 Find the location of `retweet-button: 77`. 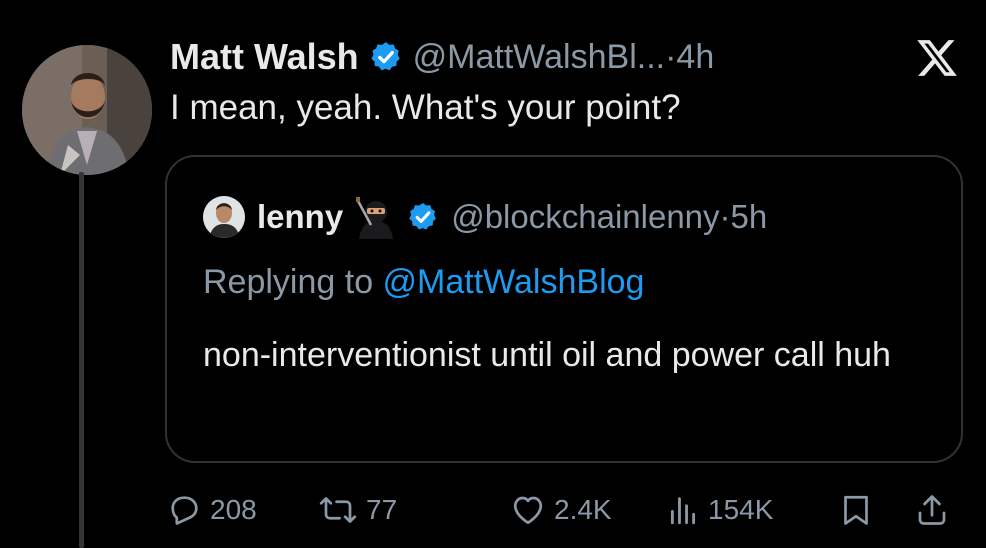

retweet-button: 77 is located at coordinates (357, 510).